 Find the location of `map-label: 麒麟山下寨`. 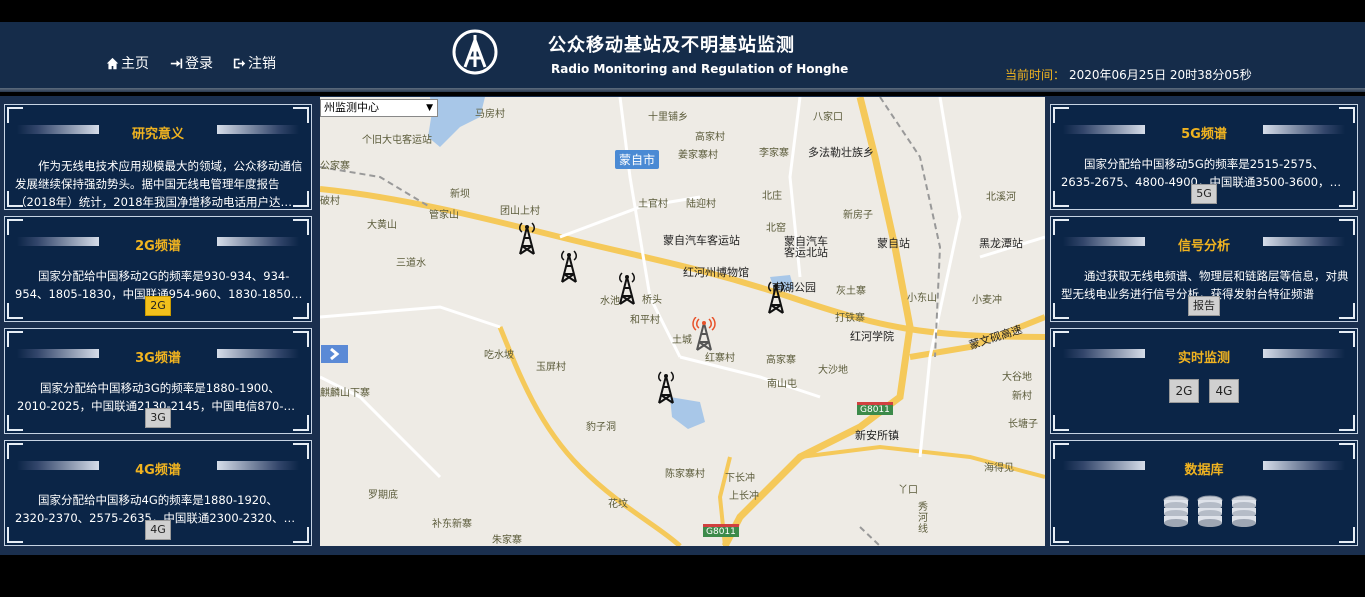

map-label: 麒麟山下寨 is located at coordinates (345, 393).